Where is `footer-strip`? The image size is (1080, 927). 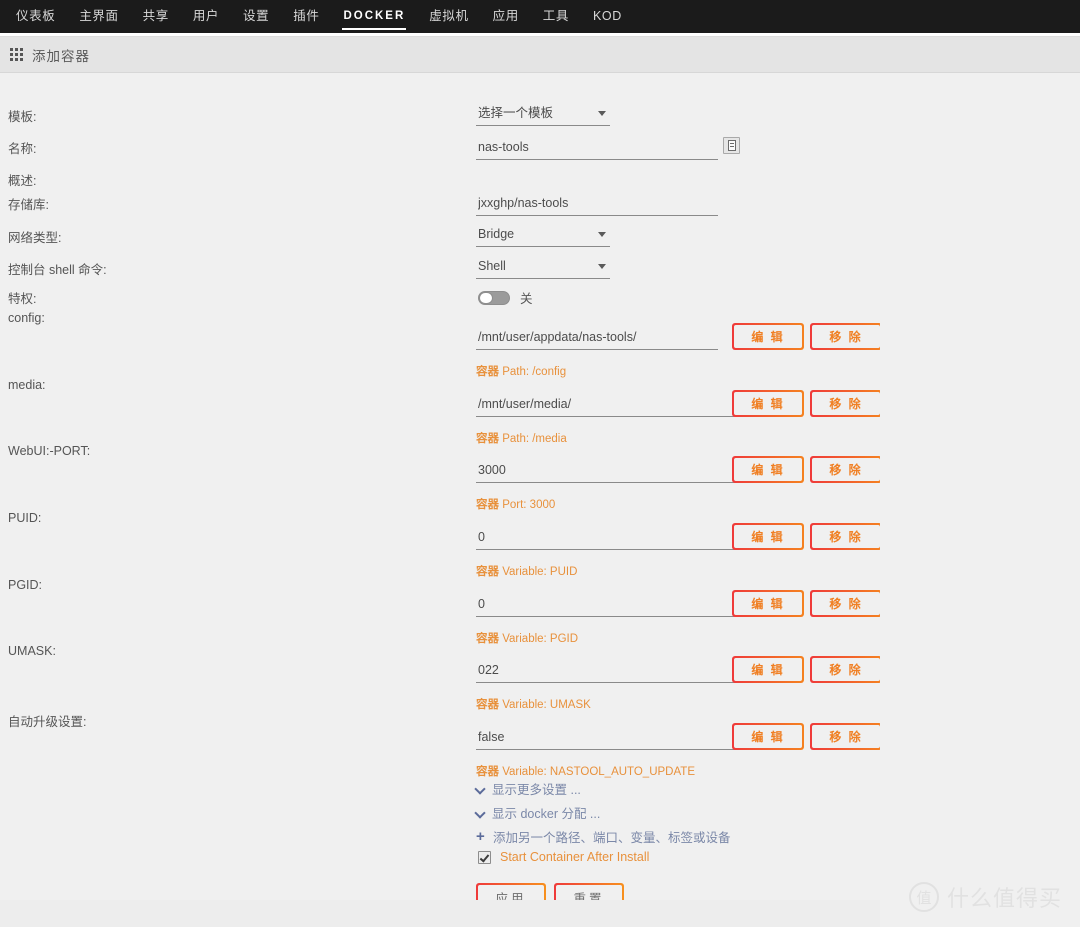 footer-strip is located at coordinates (440, 913).